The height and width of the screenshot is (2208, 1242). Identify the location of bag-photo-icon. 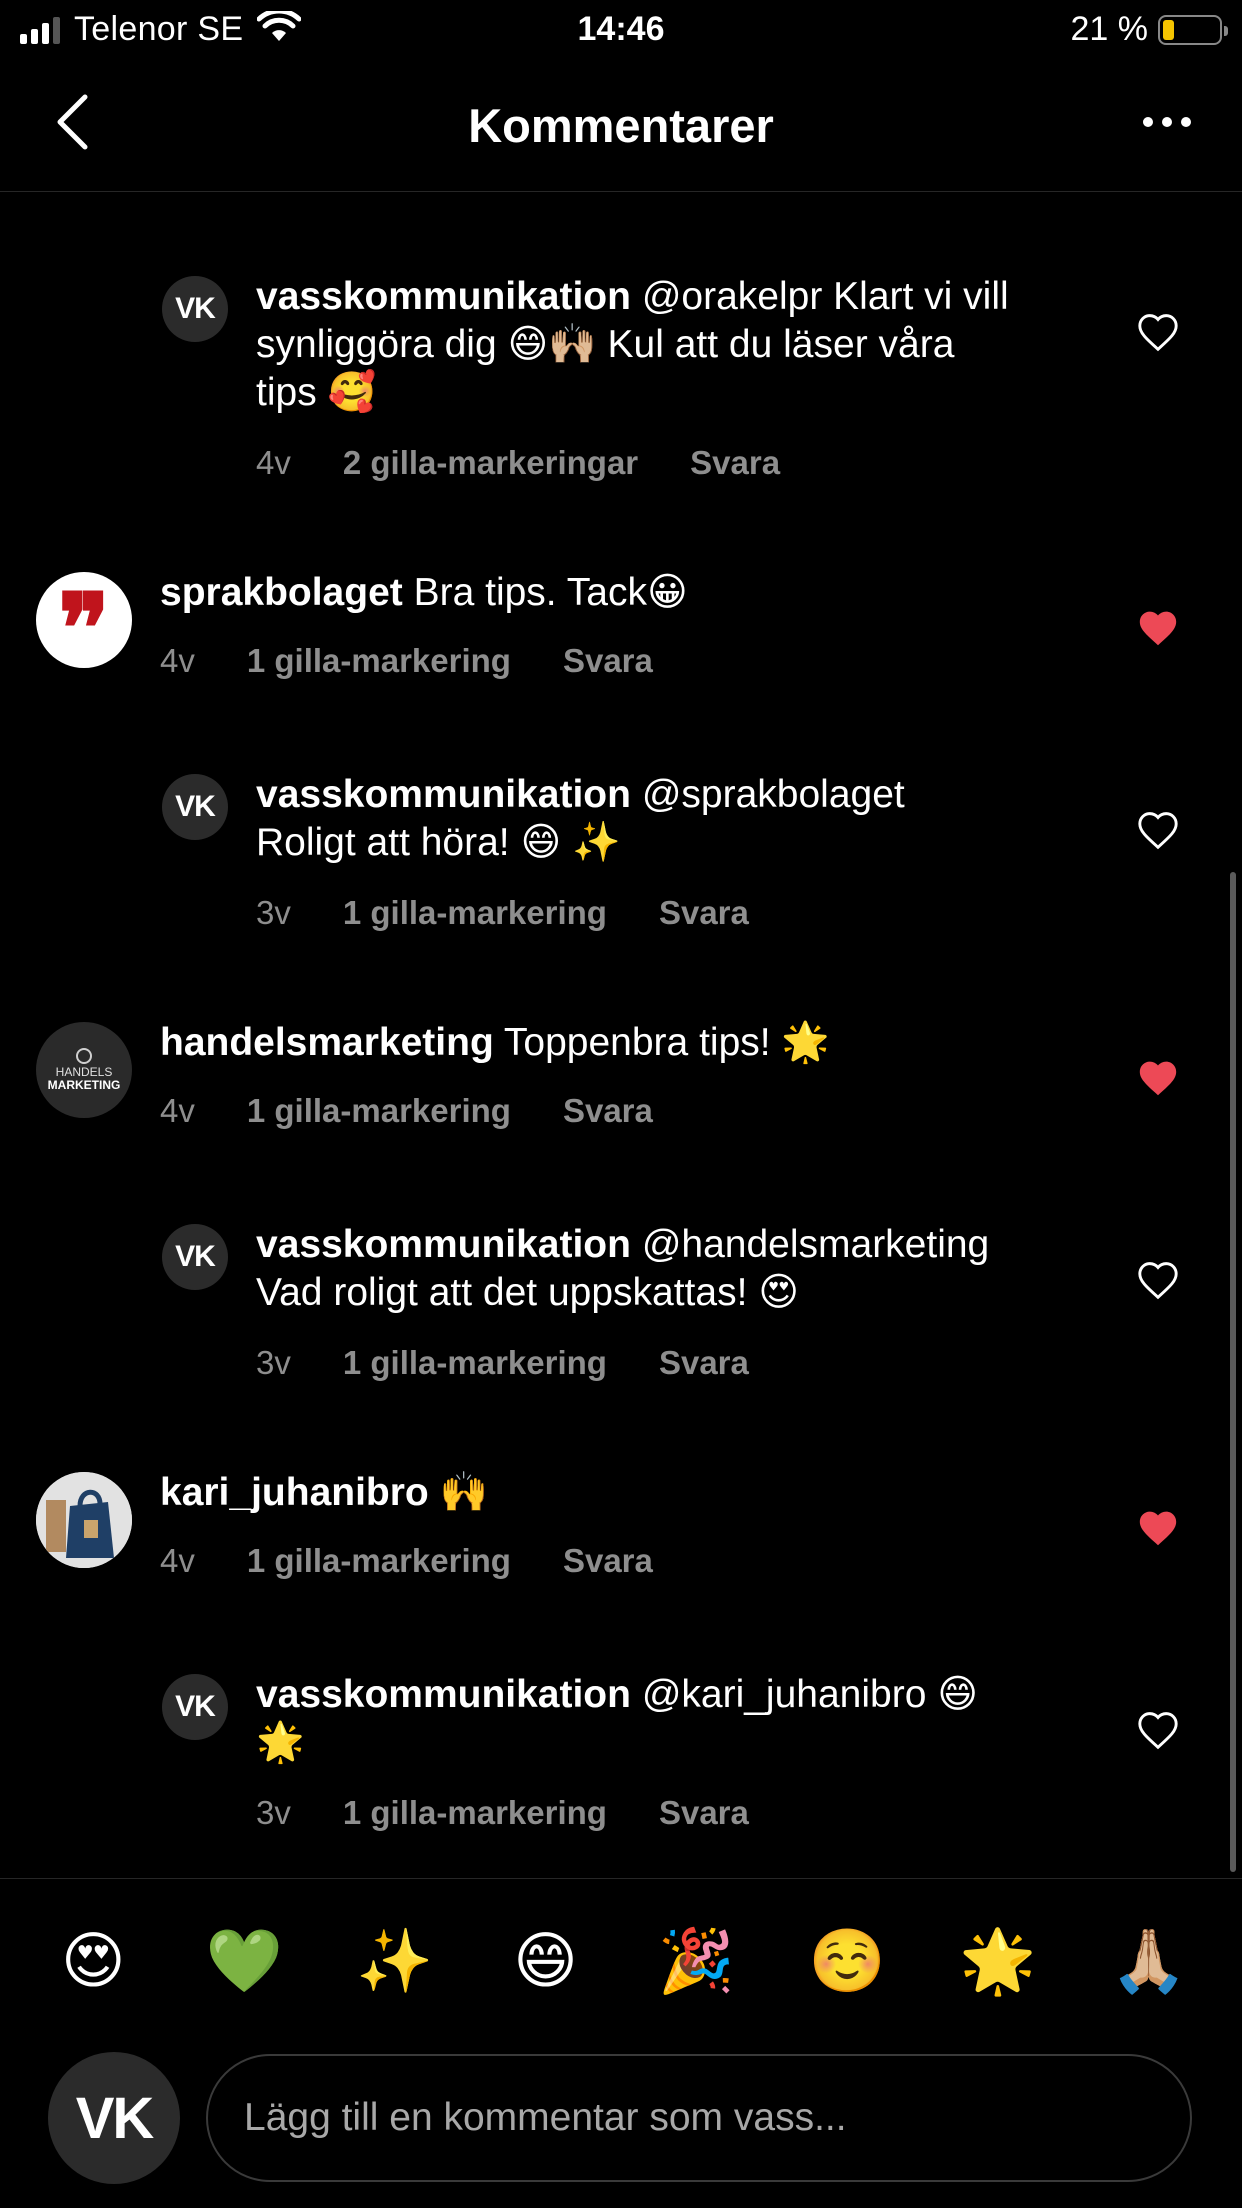
(84, 1520).